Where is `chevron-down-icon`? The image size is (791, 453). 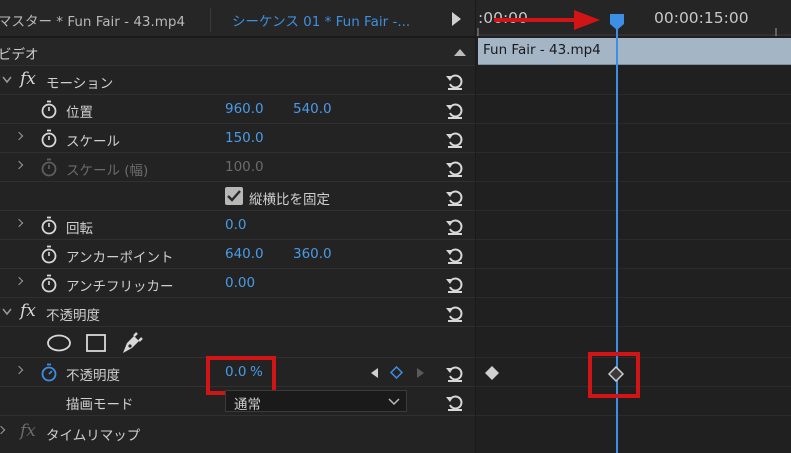 chevron-down-icon is located at coordinates (394, 402).